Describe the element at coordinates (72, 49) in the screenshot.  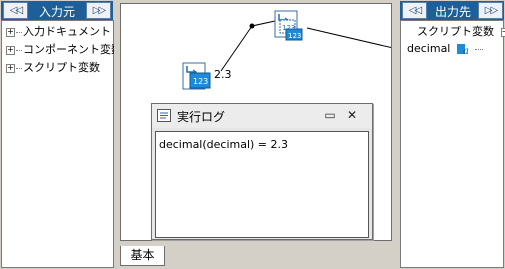
I see `tree-item-label: コンポーネント変数` at that location.